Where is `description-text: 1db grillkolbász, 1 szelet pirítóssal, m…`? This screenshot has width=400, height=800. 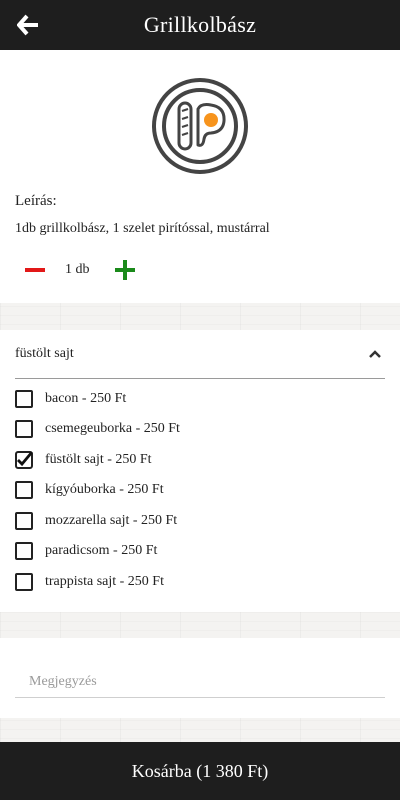 description-text: 1db grillkolbász, 1 szelet pirítóssal, m… is located at coordinates (142, 228).